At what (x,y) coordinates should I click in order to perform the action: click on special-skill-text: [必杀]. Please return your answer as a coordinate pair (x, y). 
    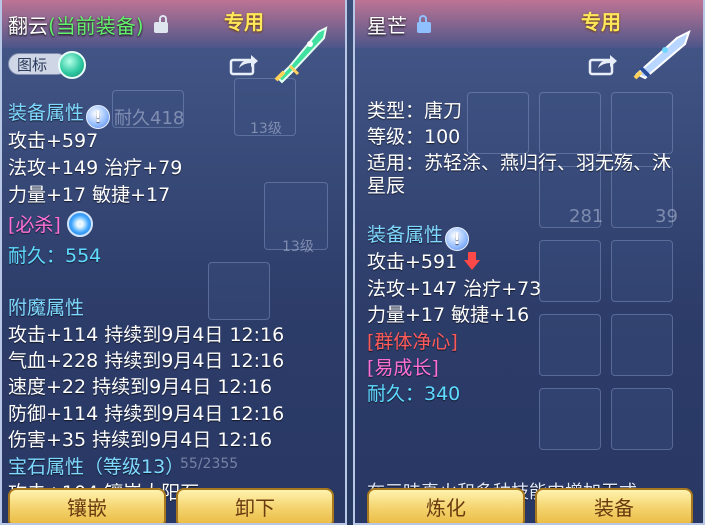
    Looking at the image, I should click on (34, 225).